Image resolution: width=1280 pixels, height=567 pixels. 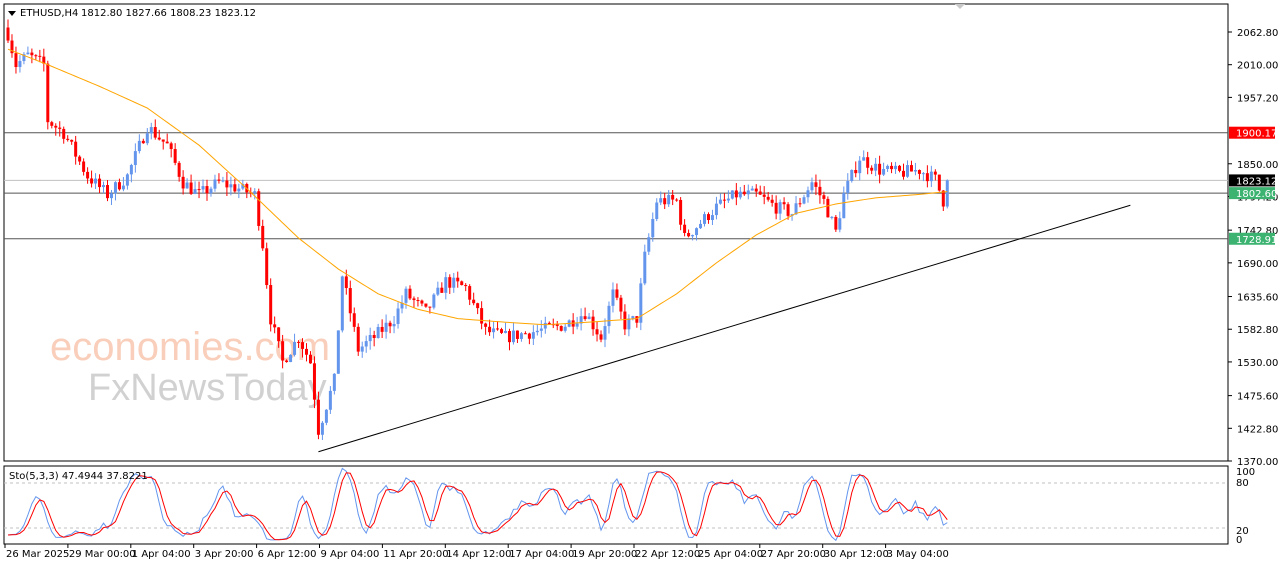 What do you see at coordinates (541, 554) in the screenshot?
I see `x-tick-label: 17 Apr 04:00` at bounding box center [541, 554].